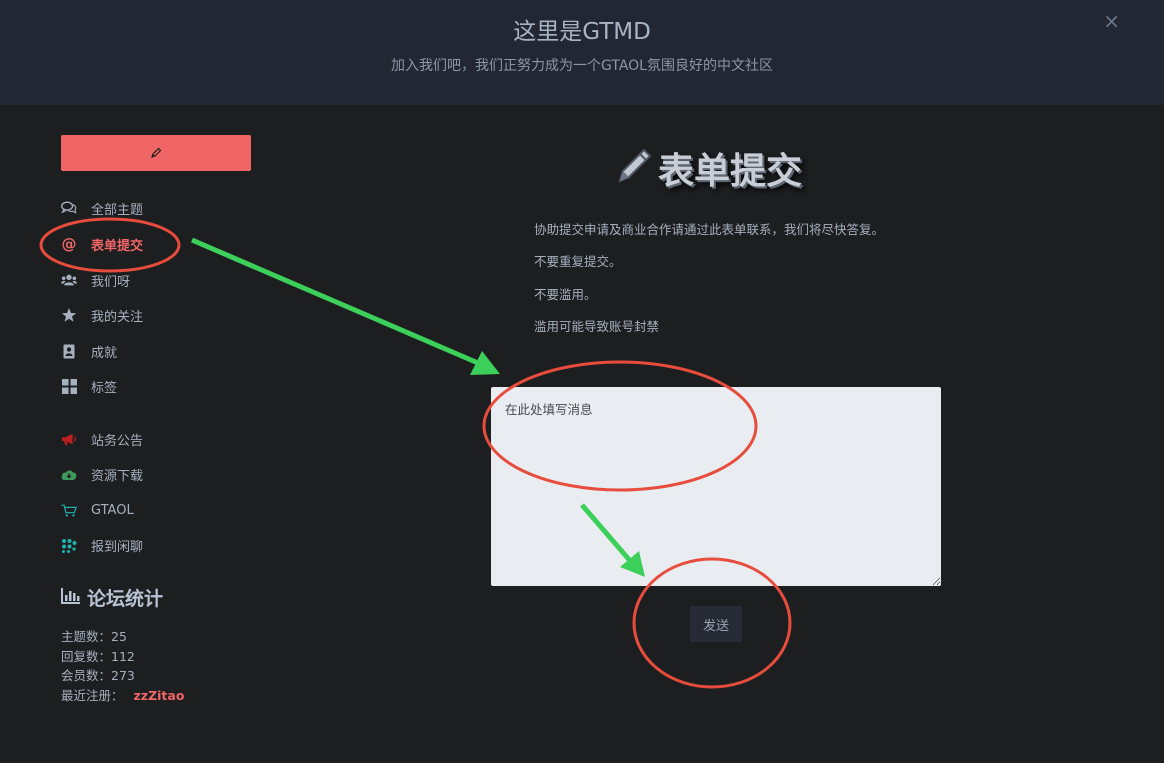  Describe the element at coordinates (582, 66) in the screenshot. I see `hero-subtitle: 加入我们吧，我们正努力成为一个GTAOL氛围良好的中文社区` at that location.